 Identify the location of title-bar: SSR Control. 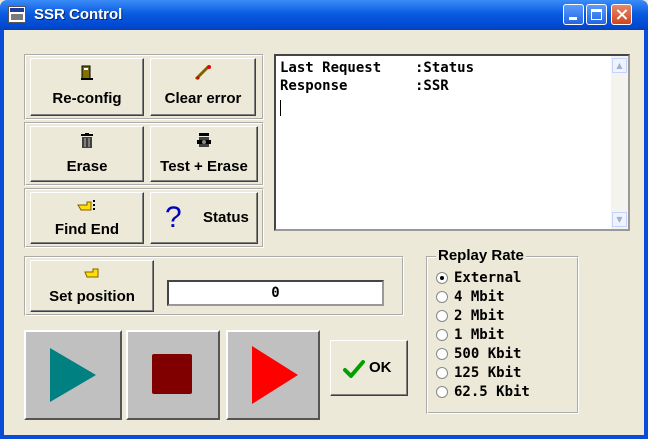
(324, 15).